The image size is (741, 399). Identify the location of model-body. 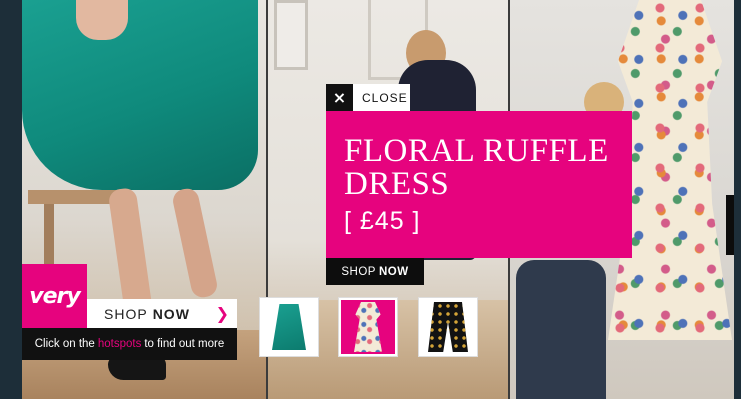
(561, 329).